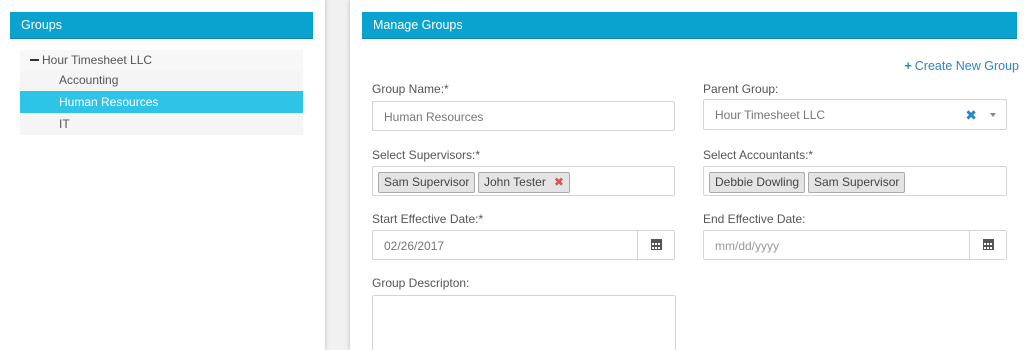  I want to click on plus-icon: +, so click(908, 66).